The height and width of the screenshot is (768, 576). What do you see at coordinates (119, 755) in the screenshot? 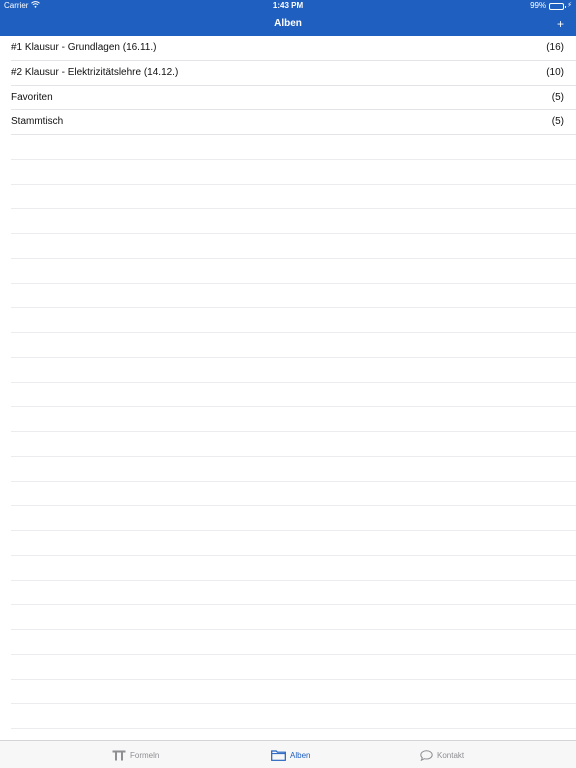
I see `pi-icon` at bounding box center [119, 755].